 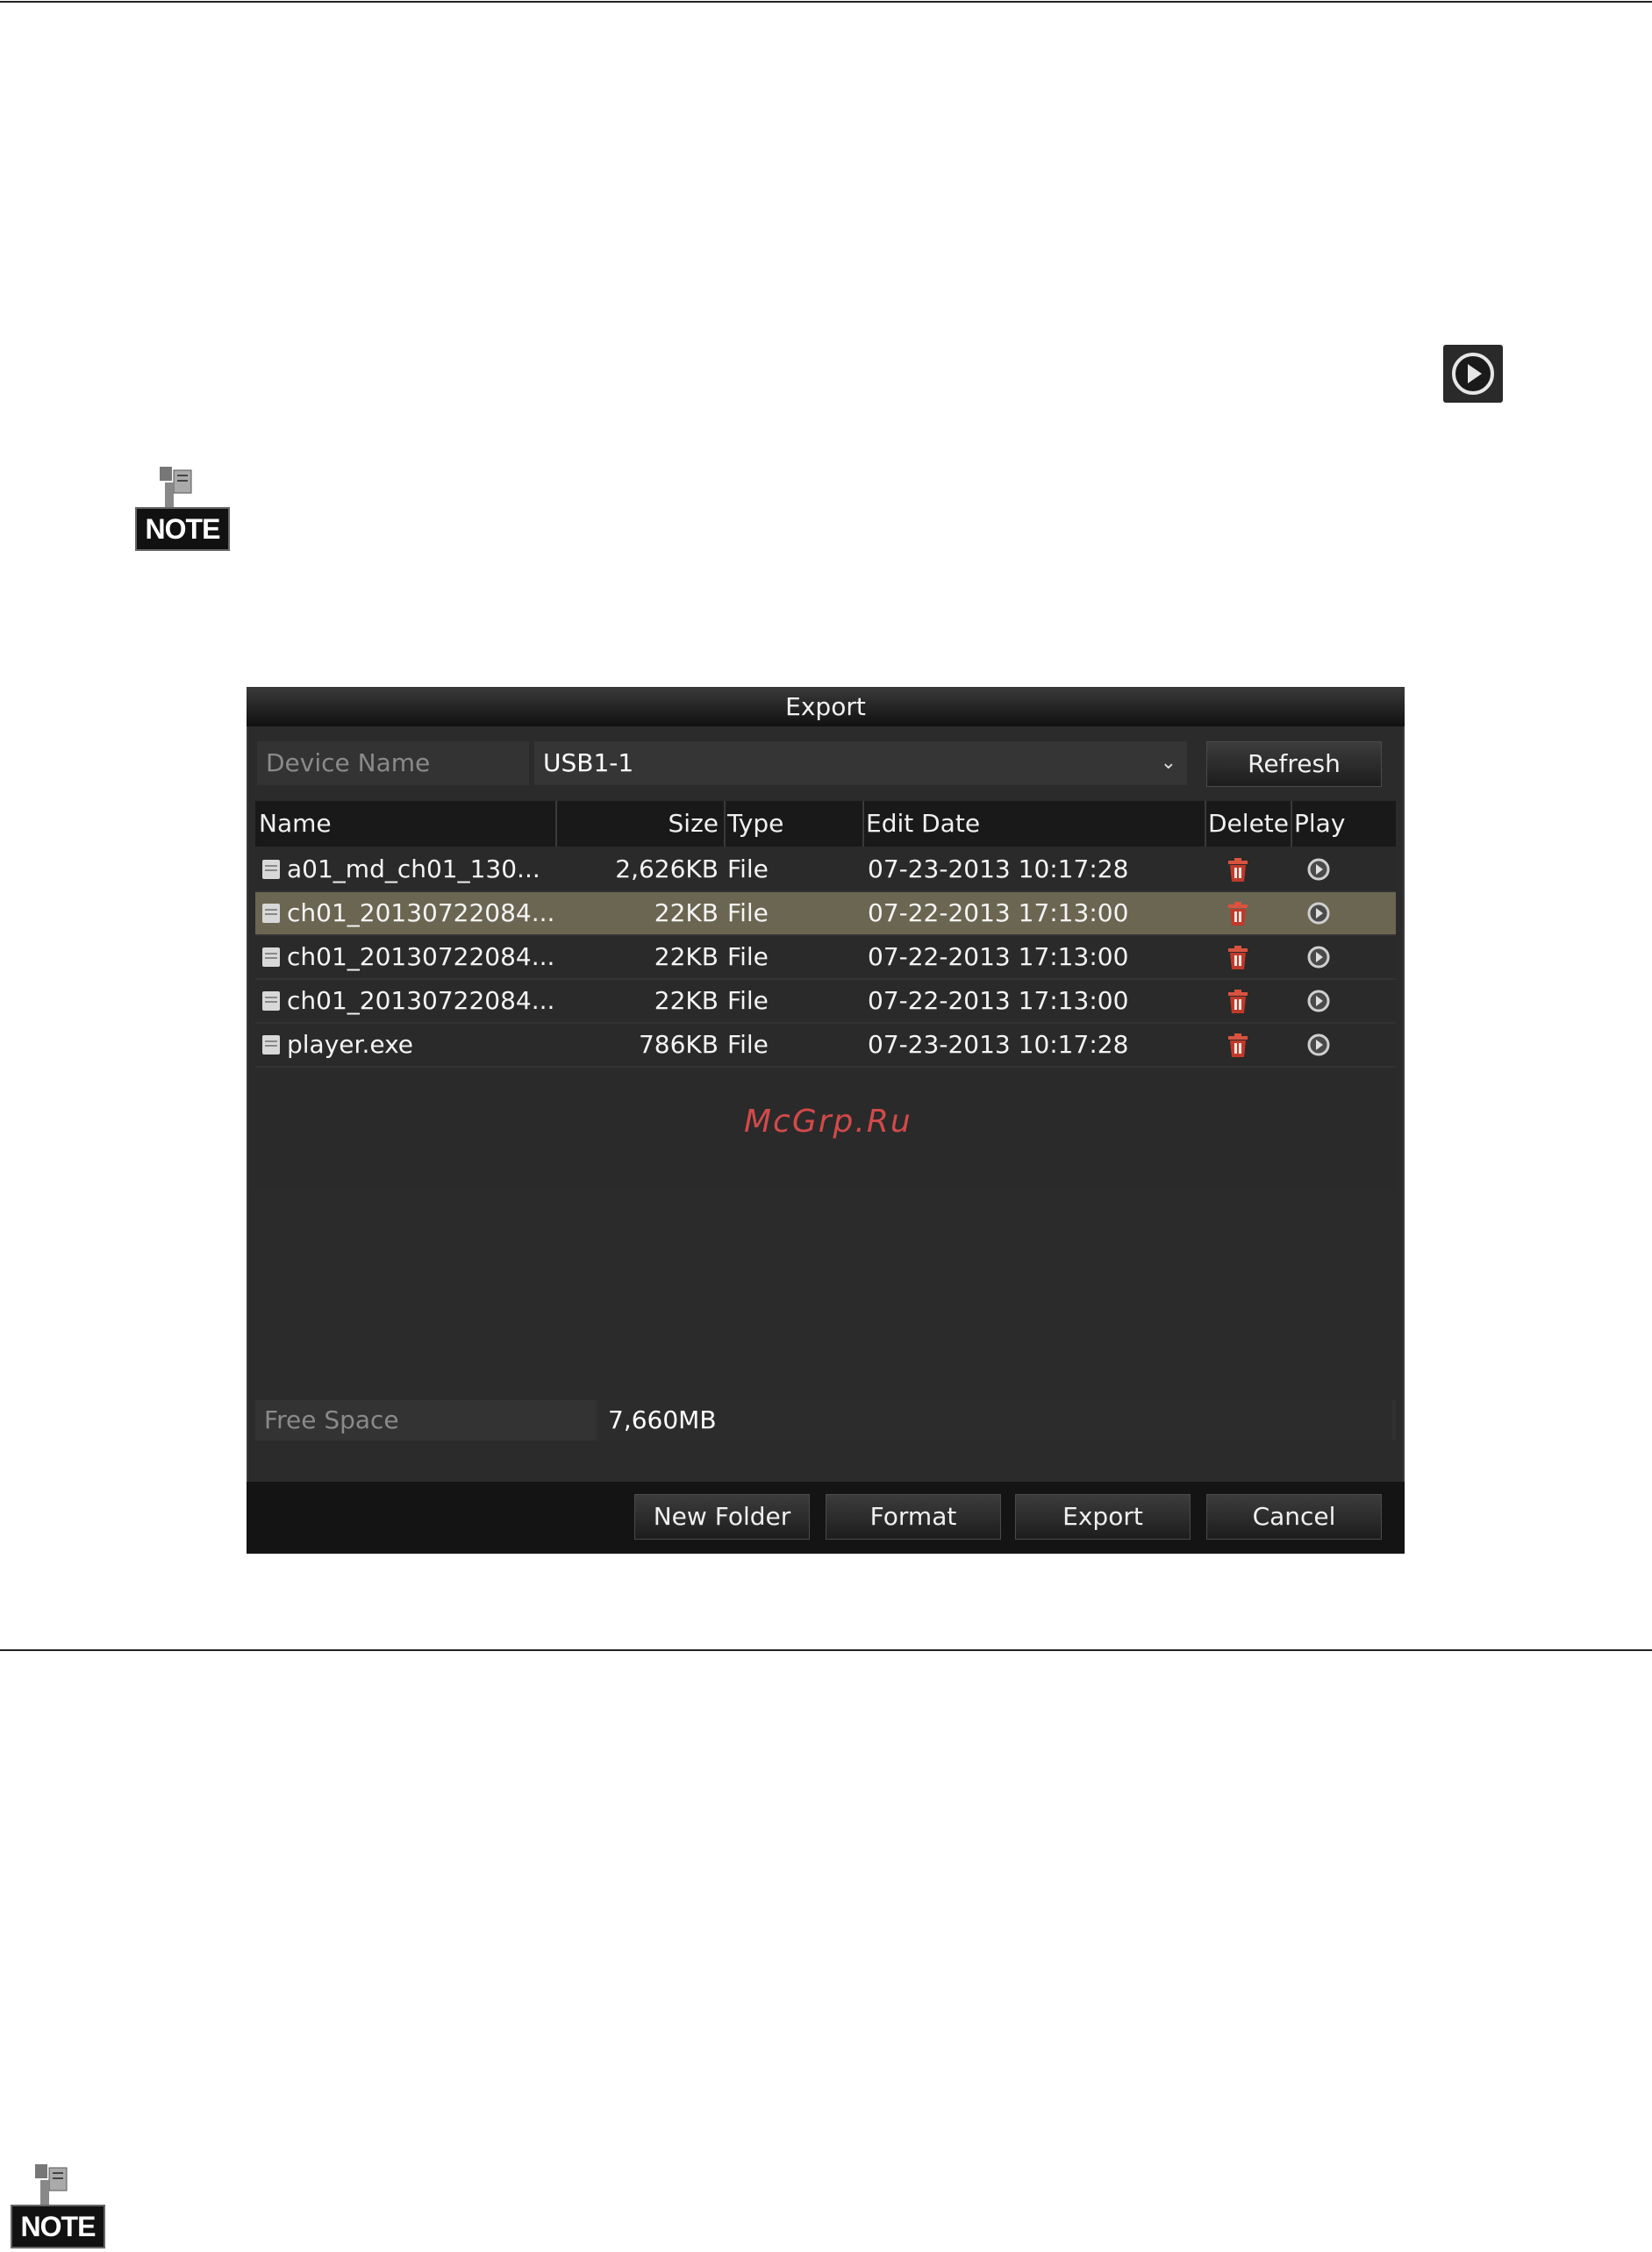 What do you see at coordinates (393, 763) in the screenshot?
I see `device-name-label: Device Name` at bounding box center [393, 763].